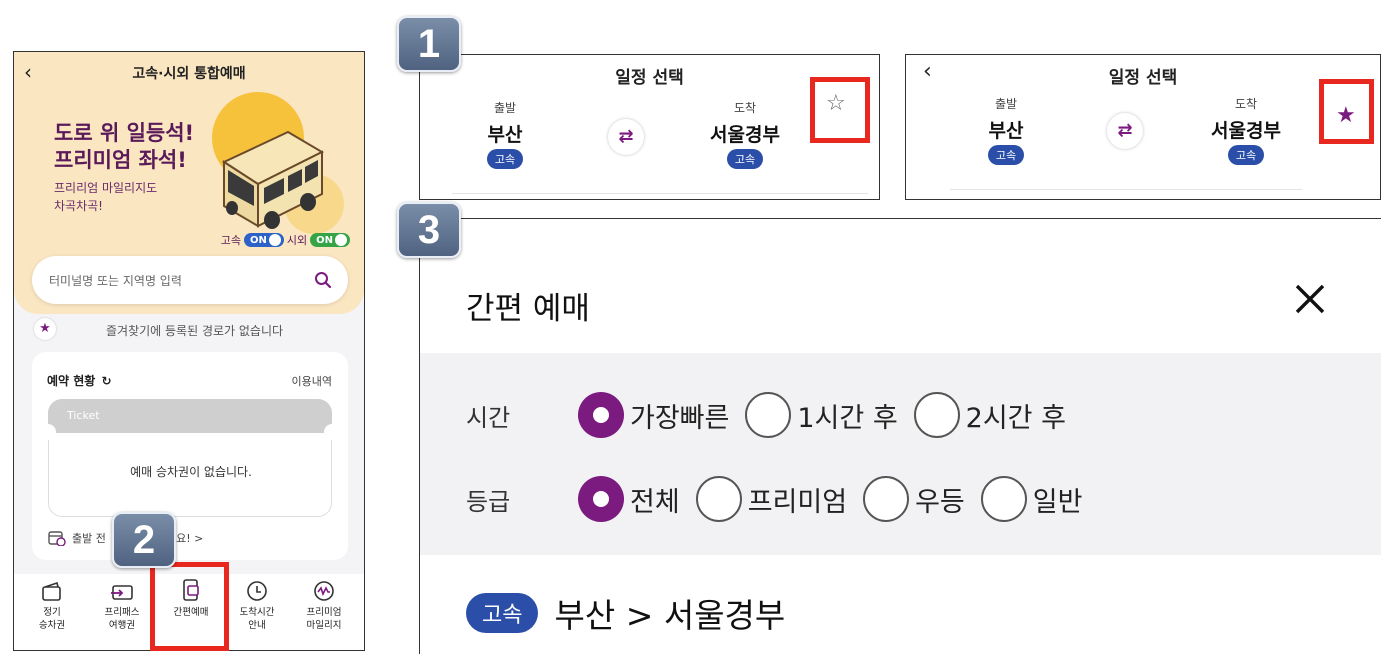  What do you see at coordinates (122, 619) in the screenshot?
I see `nav-label: 프리패스 여행권` at bounding box center [122, 619].